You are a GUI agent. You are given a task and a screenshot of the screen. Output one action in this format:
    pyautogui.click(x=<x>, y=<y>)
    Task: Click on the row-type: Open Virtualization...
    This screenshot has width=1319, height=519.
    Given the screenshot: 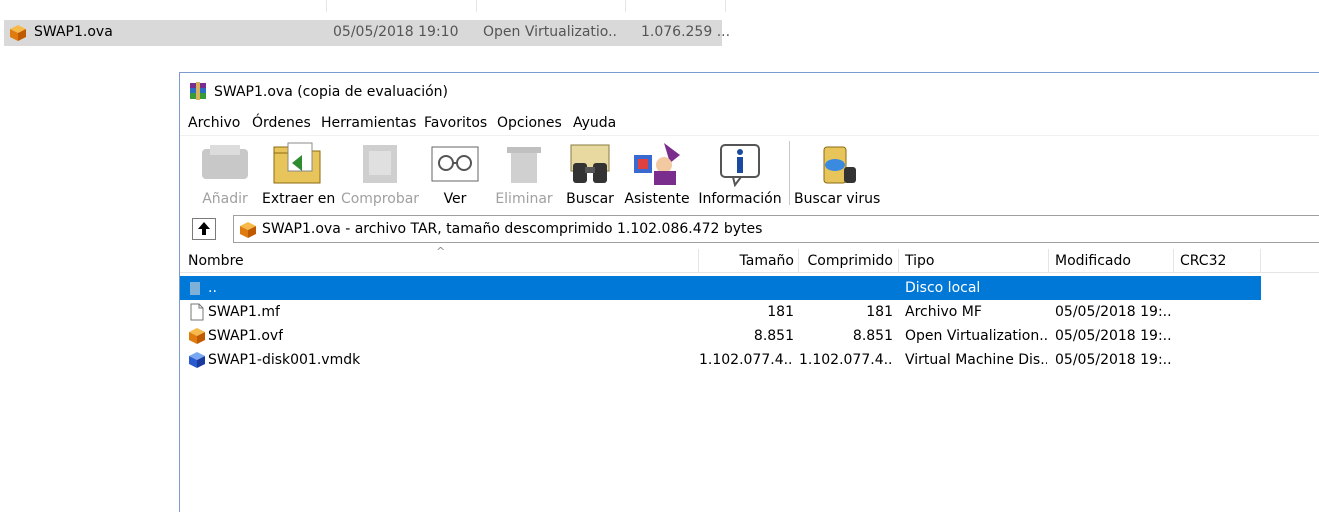 What is the action you would take?
    pyautogui.click(x=976, y=336)
    